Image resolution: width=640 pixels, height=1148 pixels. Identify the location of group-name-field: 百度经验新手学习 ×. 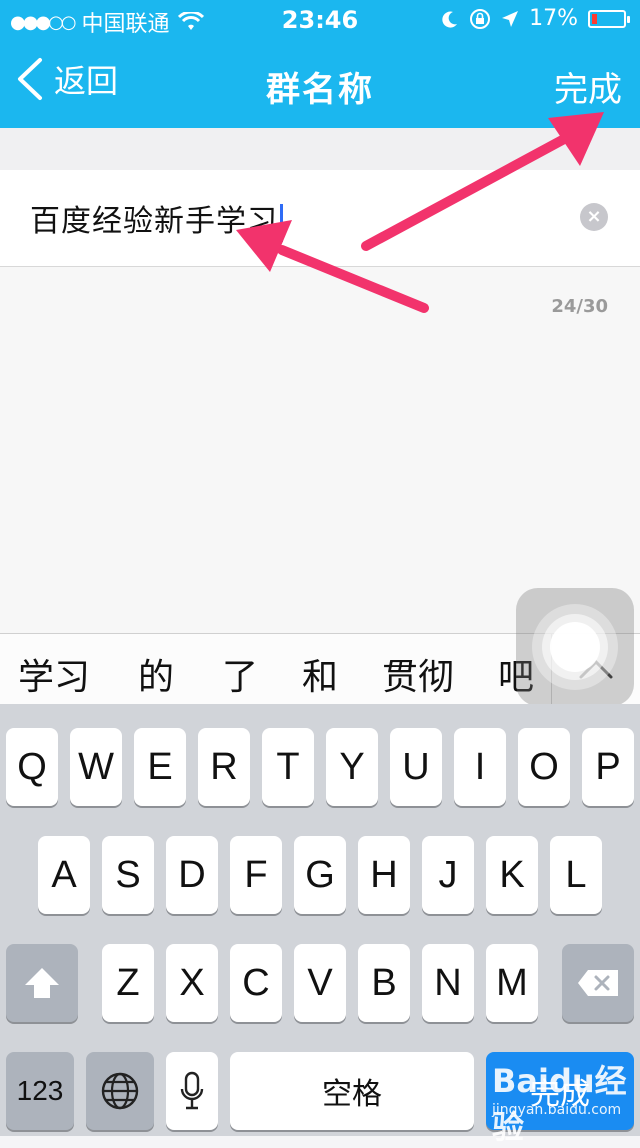
(320, 218).